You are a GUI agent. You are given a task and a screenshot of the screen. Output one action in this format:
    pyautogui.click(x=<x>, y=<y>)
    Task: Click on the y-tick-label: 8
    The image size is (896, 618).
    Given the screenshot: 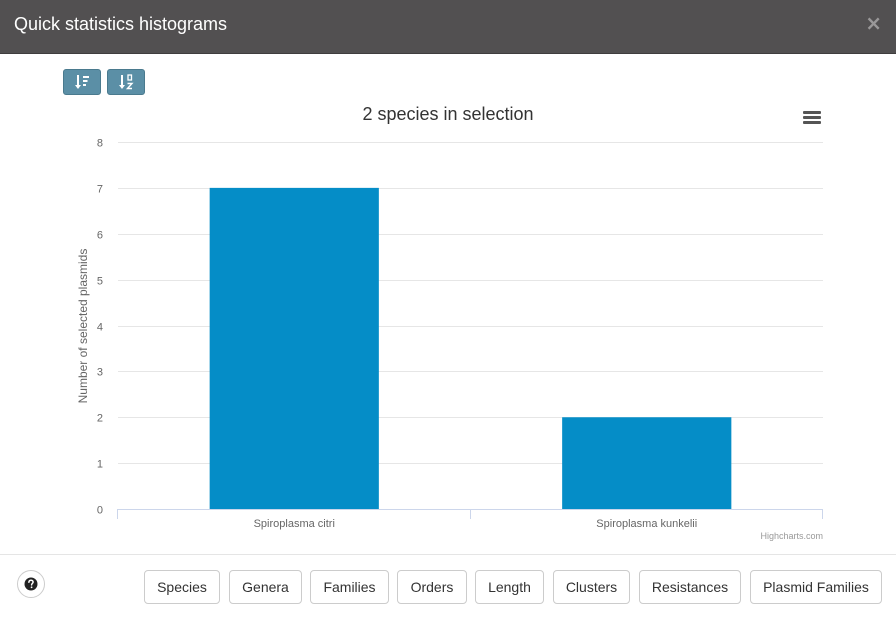 What is the action you would take?
    pyautogui.click(x=100, y=144)
    